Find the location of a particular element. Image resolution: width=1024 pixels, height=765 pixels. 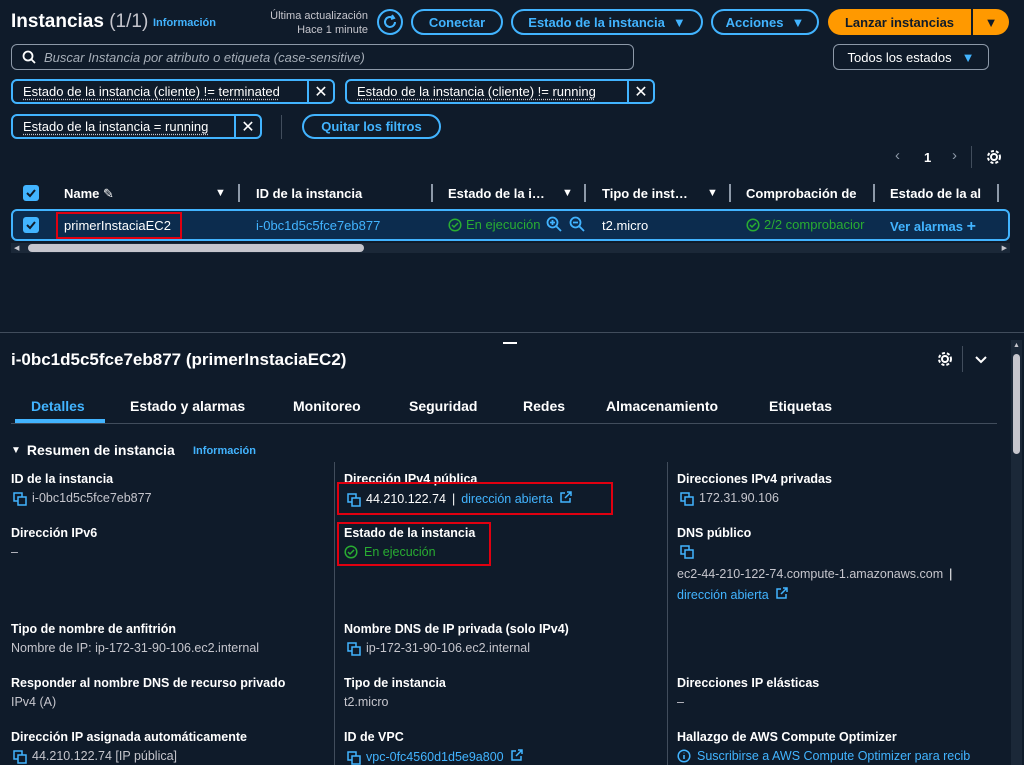

prev-page-icon: ‹ is located at coordinates (897, 155).